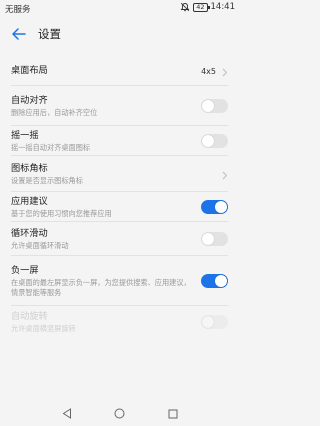 This screenshot has width=320, height=426. What do you see at coordinates (101, 287) in the screenshot?
I see `setting-description: 在桌面的最左屏显示负一屏，为您提供搜索、应用建议，情景智能等服务` at bounding box center [101, 287].